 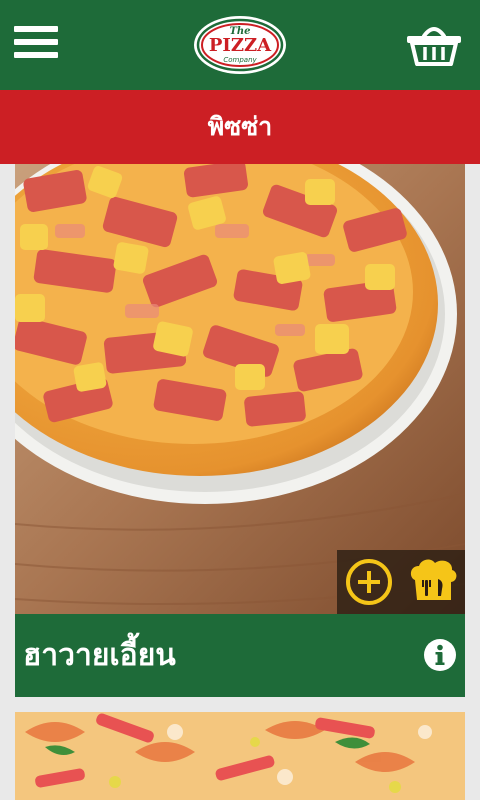 I want to click on category-title: พิซซ่า, so click(x=240, y=127).